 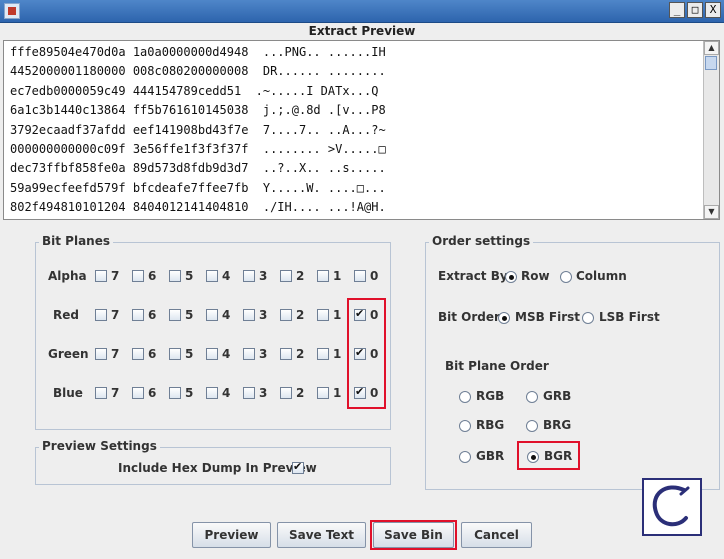 What do you see at coordinates (362, 11) in the screenshot?
I see `window-titlebar: _ □ X` at bounding box center [362, 11].